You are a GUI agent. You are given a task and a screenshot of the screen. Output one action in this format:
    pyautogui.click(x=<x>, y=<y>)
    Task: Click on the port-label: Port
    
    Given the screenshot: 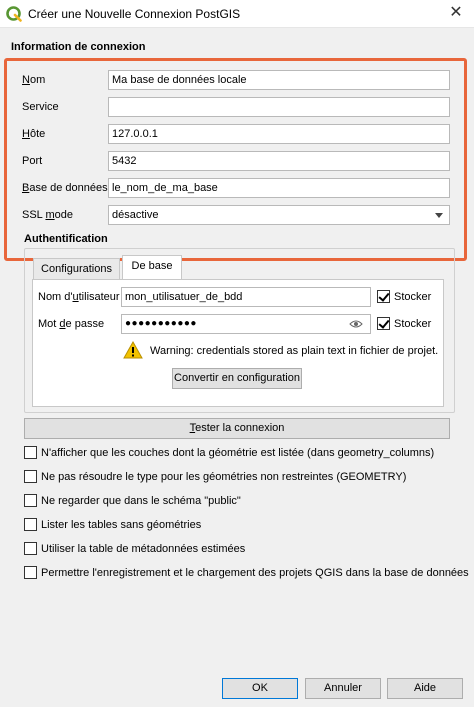 What is the action you would take?
    pyautogui.click(x=32, y=161)
    